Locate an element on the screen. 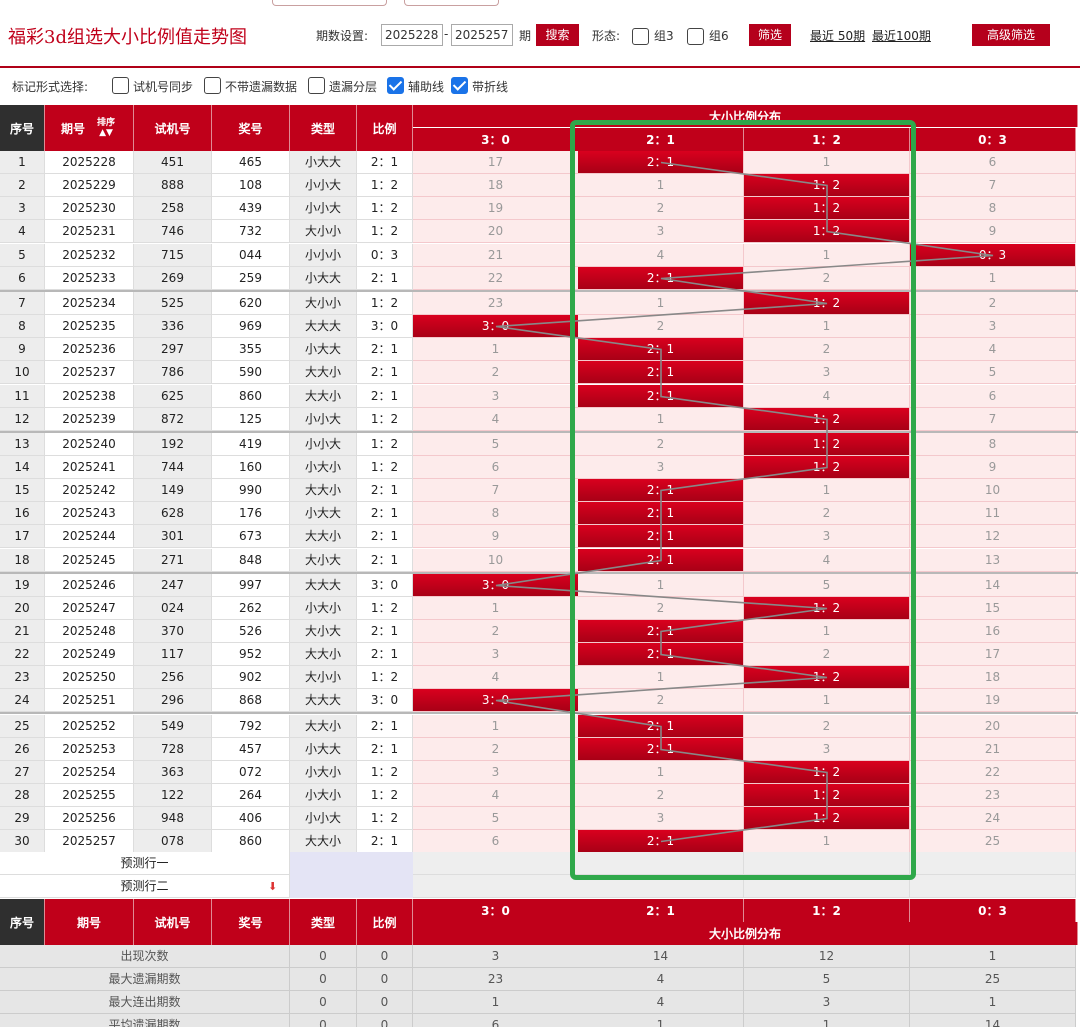  footer-distribution-col-header: 1：2 is located at coordinates (827, 910).